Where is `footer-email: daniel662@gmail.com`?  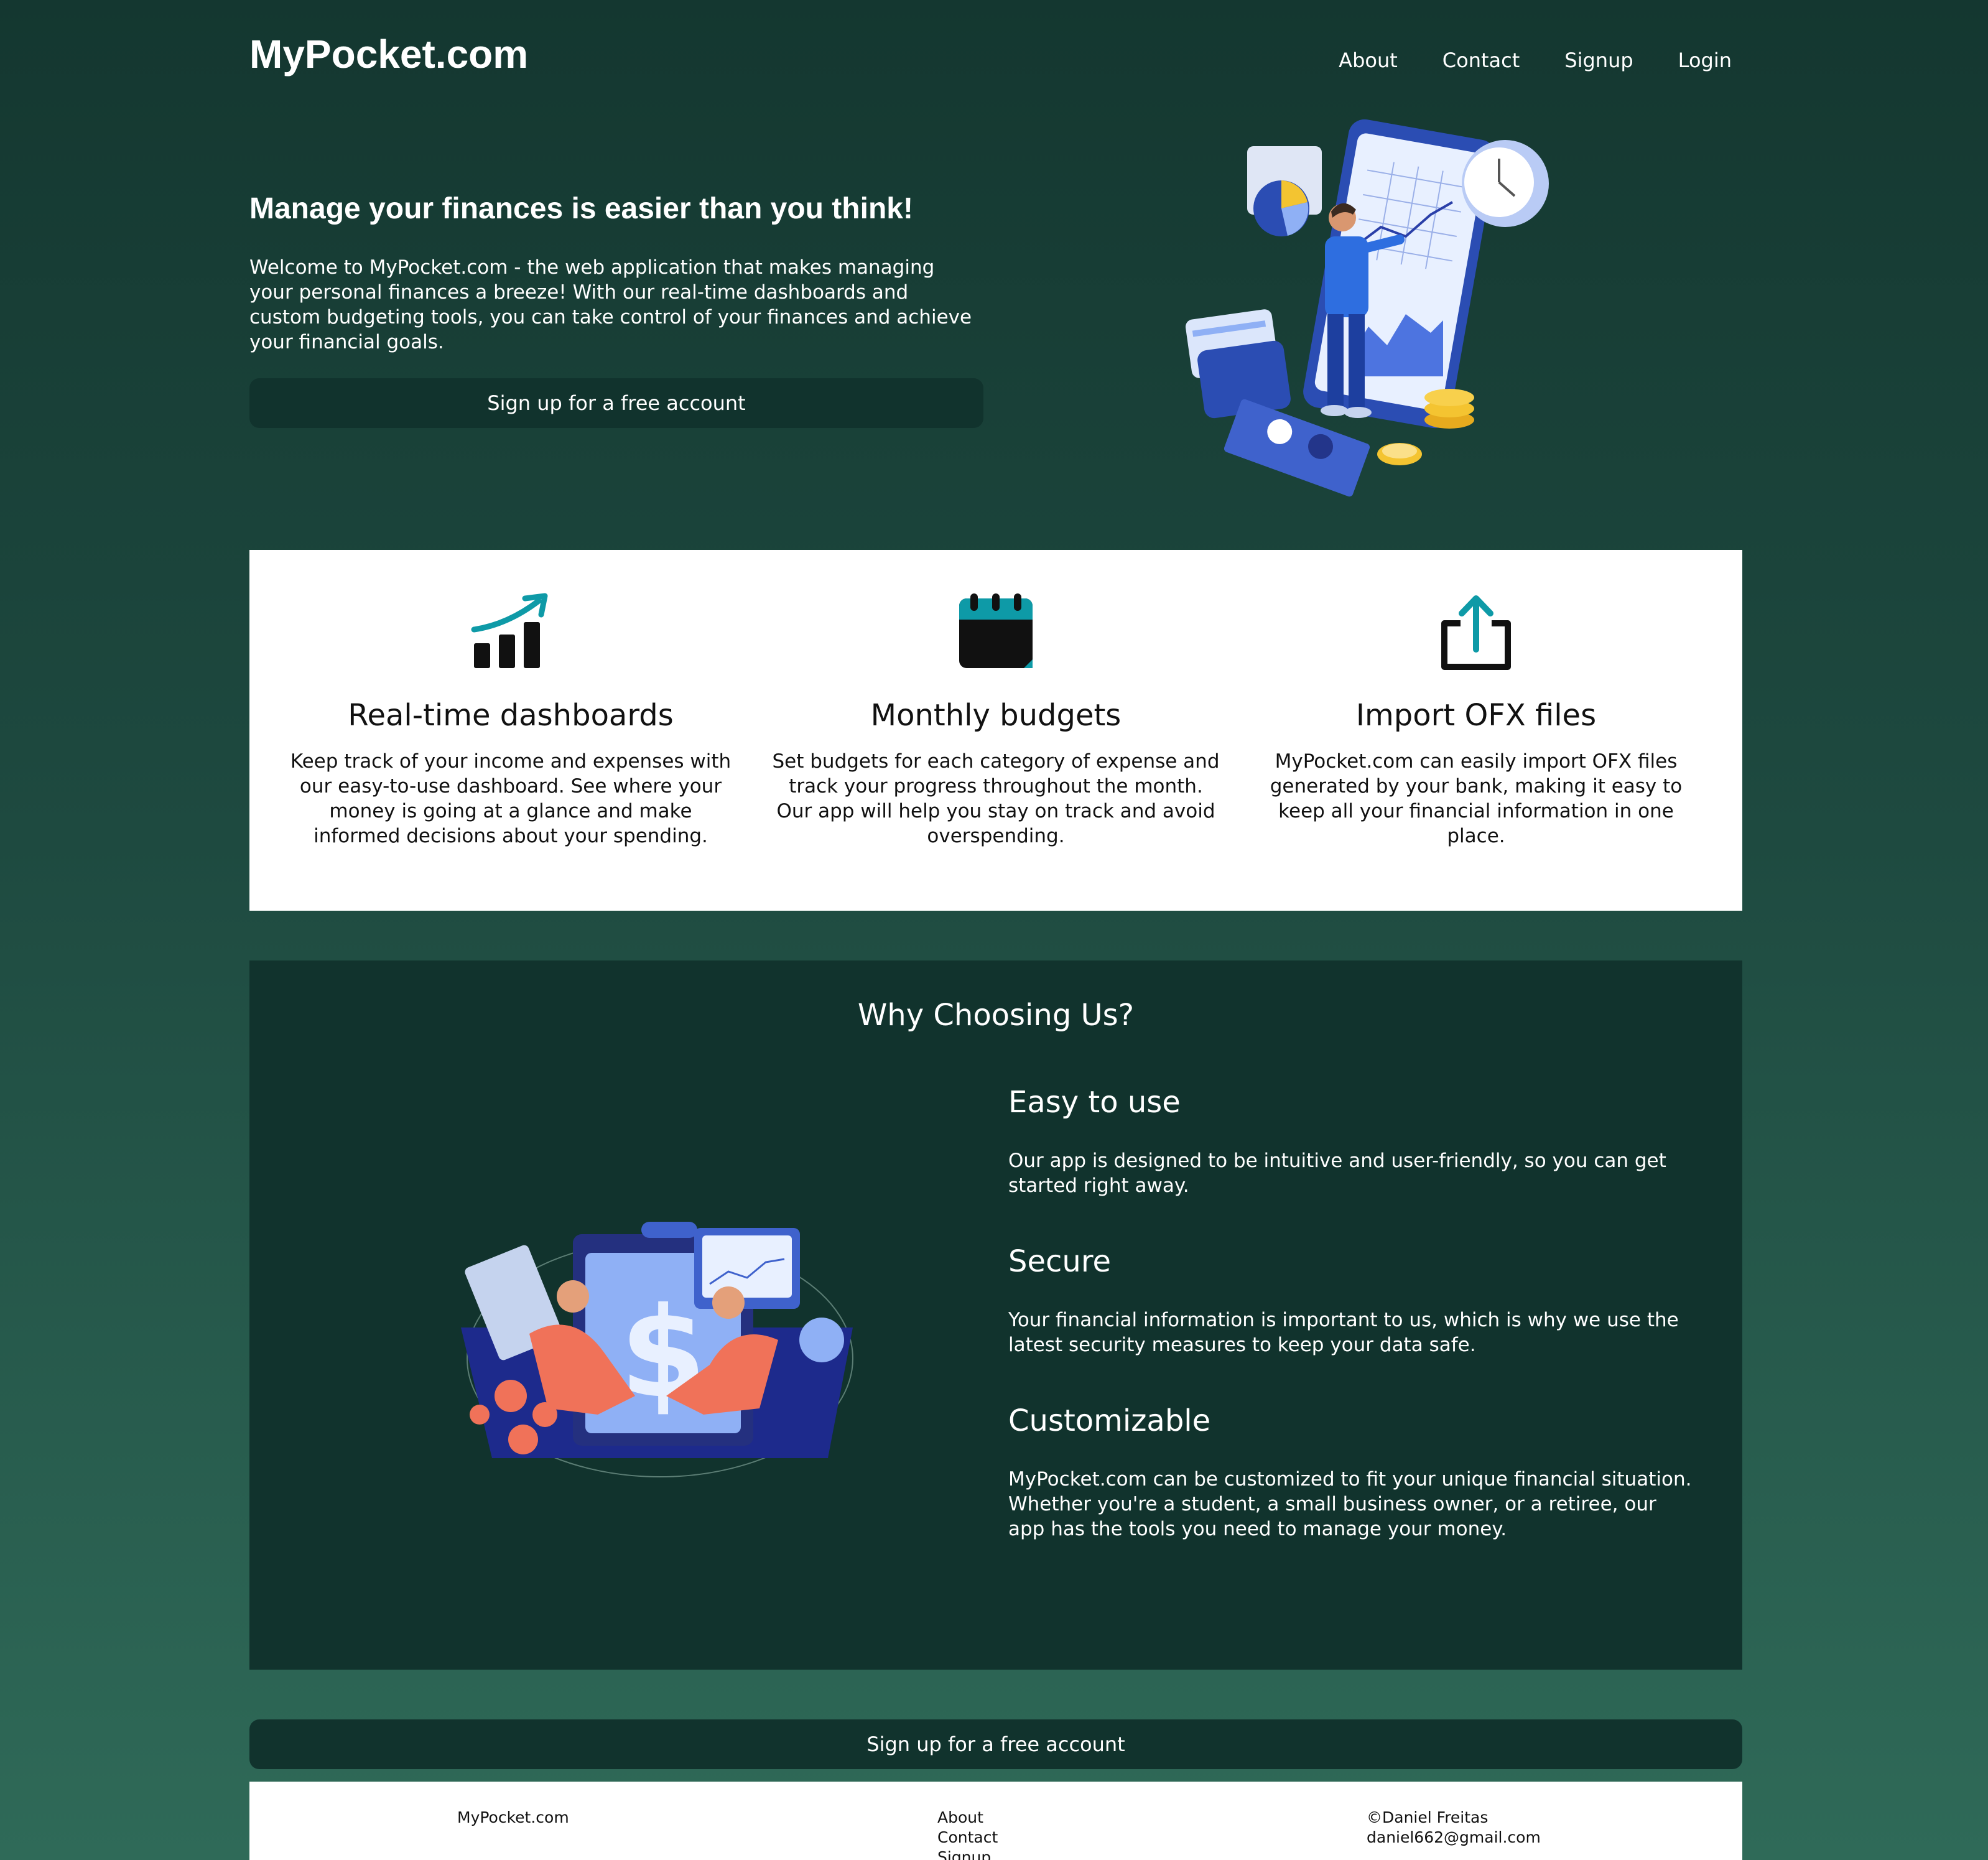 footer-email: daniel662@gmail.com is located at coordinates (1454, 1838).